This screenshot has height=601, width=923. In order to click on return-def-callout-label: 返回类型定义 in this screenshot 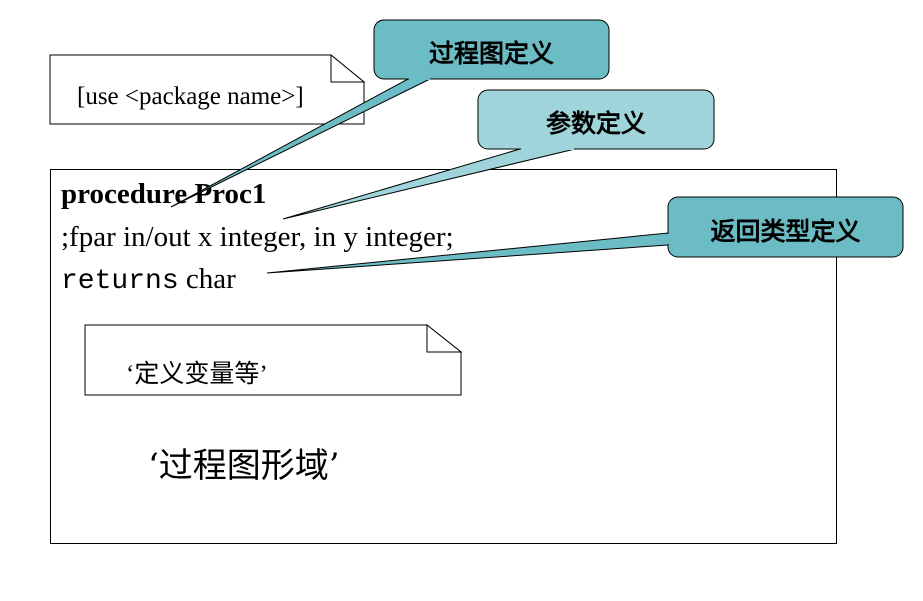, I will do `click(785, 231)`.